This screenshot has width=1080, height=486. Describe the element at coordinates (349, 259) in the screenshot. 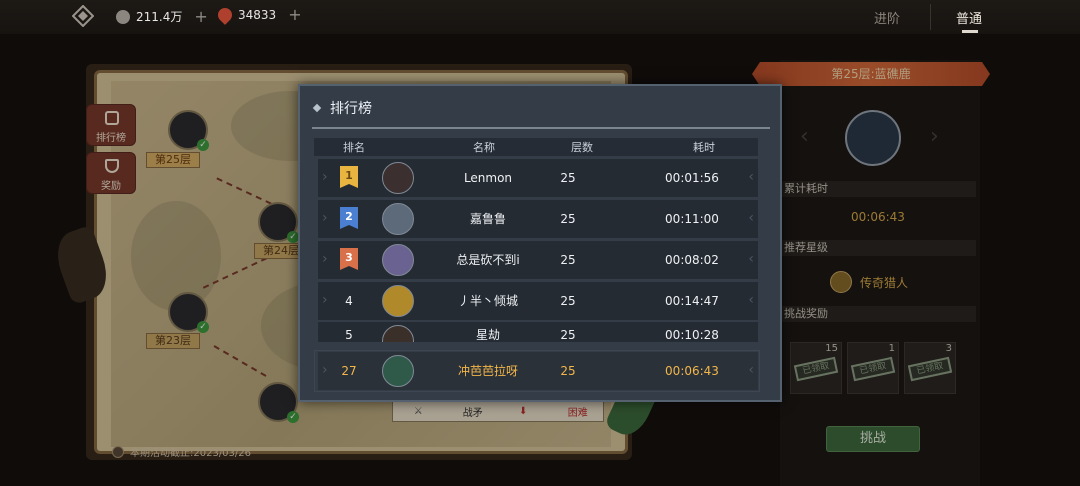

I see `rank-medal: 3` at that location.